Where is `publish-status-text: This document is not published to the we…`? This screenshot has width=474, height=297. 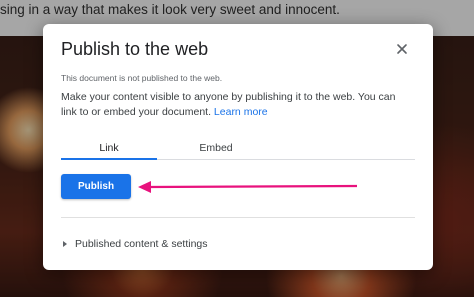 publish-status-text: This document is not published to the we… is located at coordinates (142, 78).